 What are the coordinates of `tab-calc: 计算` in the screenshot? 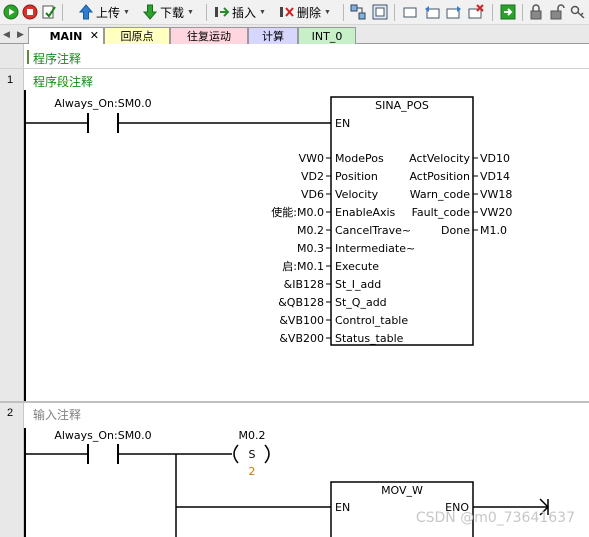 It's located at (273, 35).